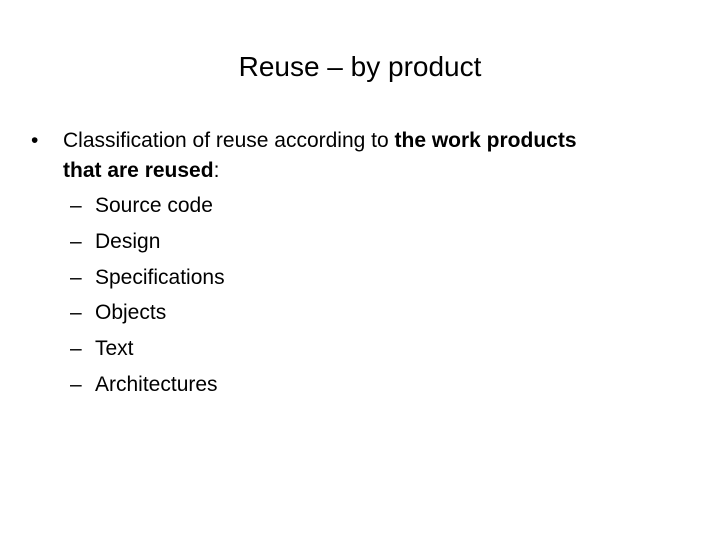 The height and width of the screenshot is (540, 720). I want to click on sub-bullet-text: Source code, so click(154, 205).